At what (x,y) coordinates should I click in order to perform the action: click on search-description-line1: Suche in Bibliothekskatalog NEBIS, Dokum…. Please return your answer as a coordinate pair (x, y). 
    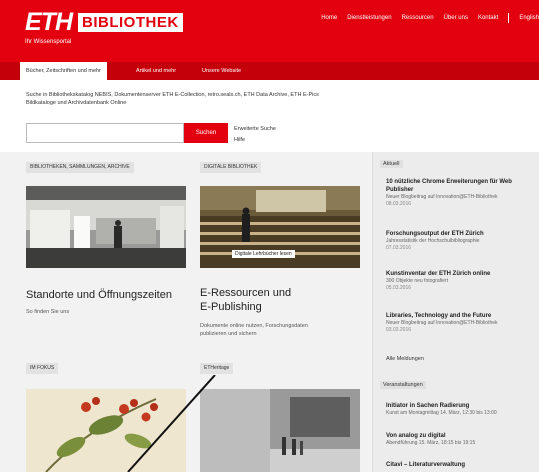
    Looking at the image, I should click on (172, 95).